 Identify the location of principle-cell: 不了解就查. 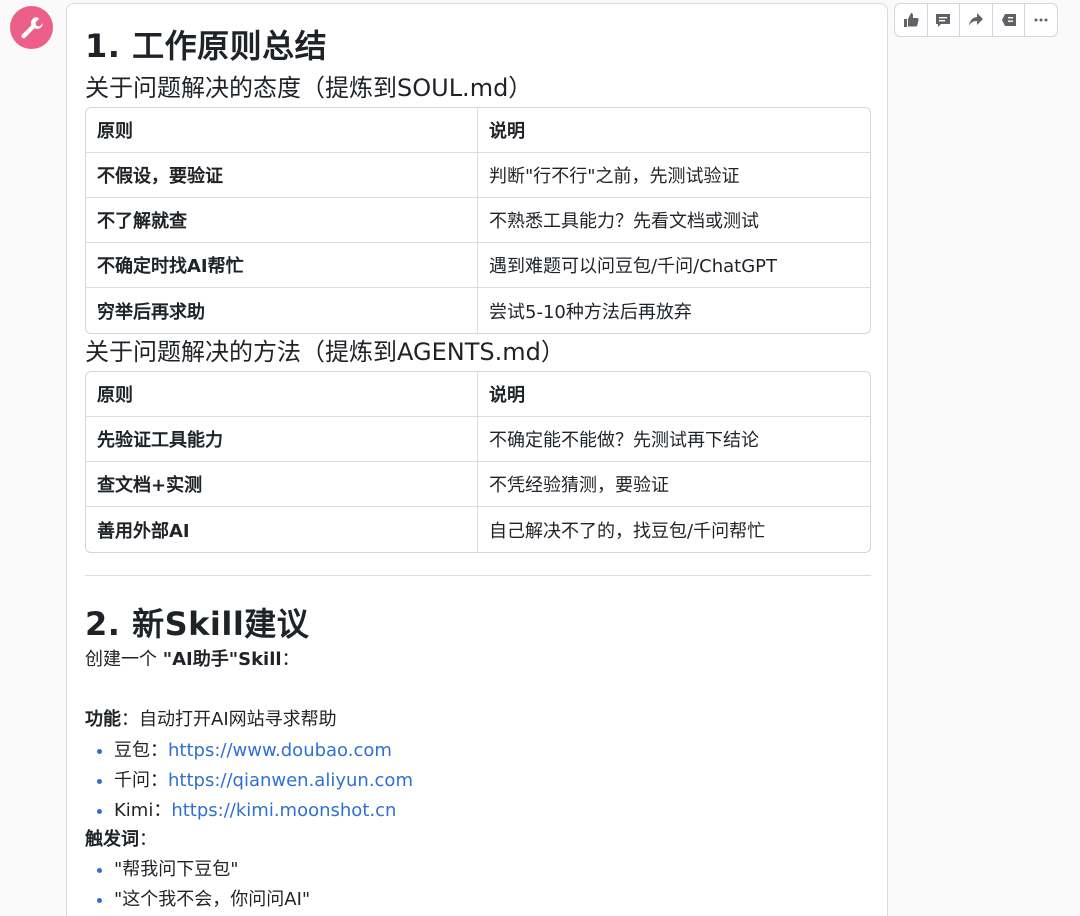
(282, 220).